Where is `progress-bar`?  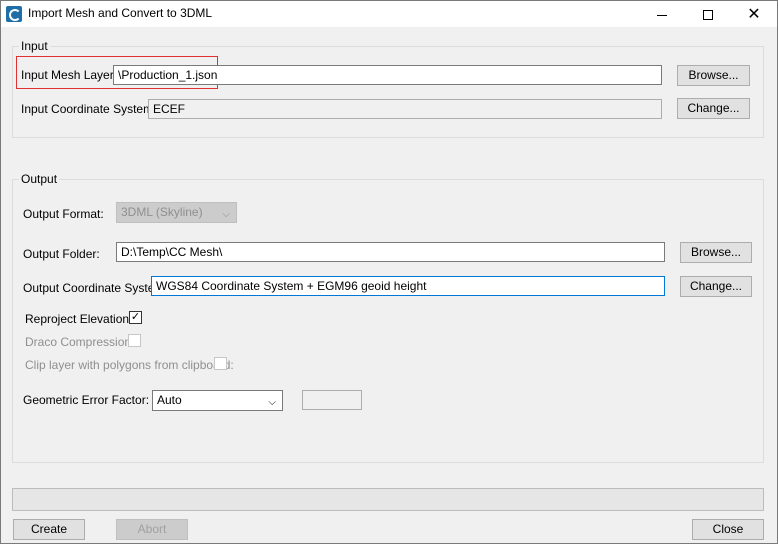
progress-bar is located at coordinates (388, 499).